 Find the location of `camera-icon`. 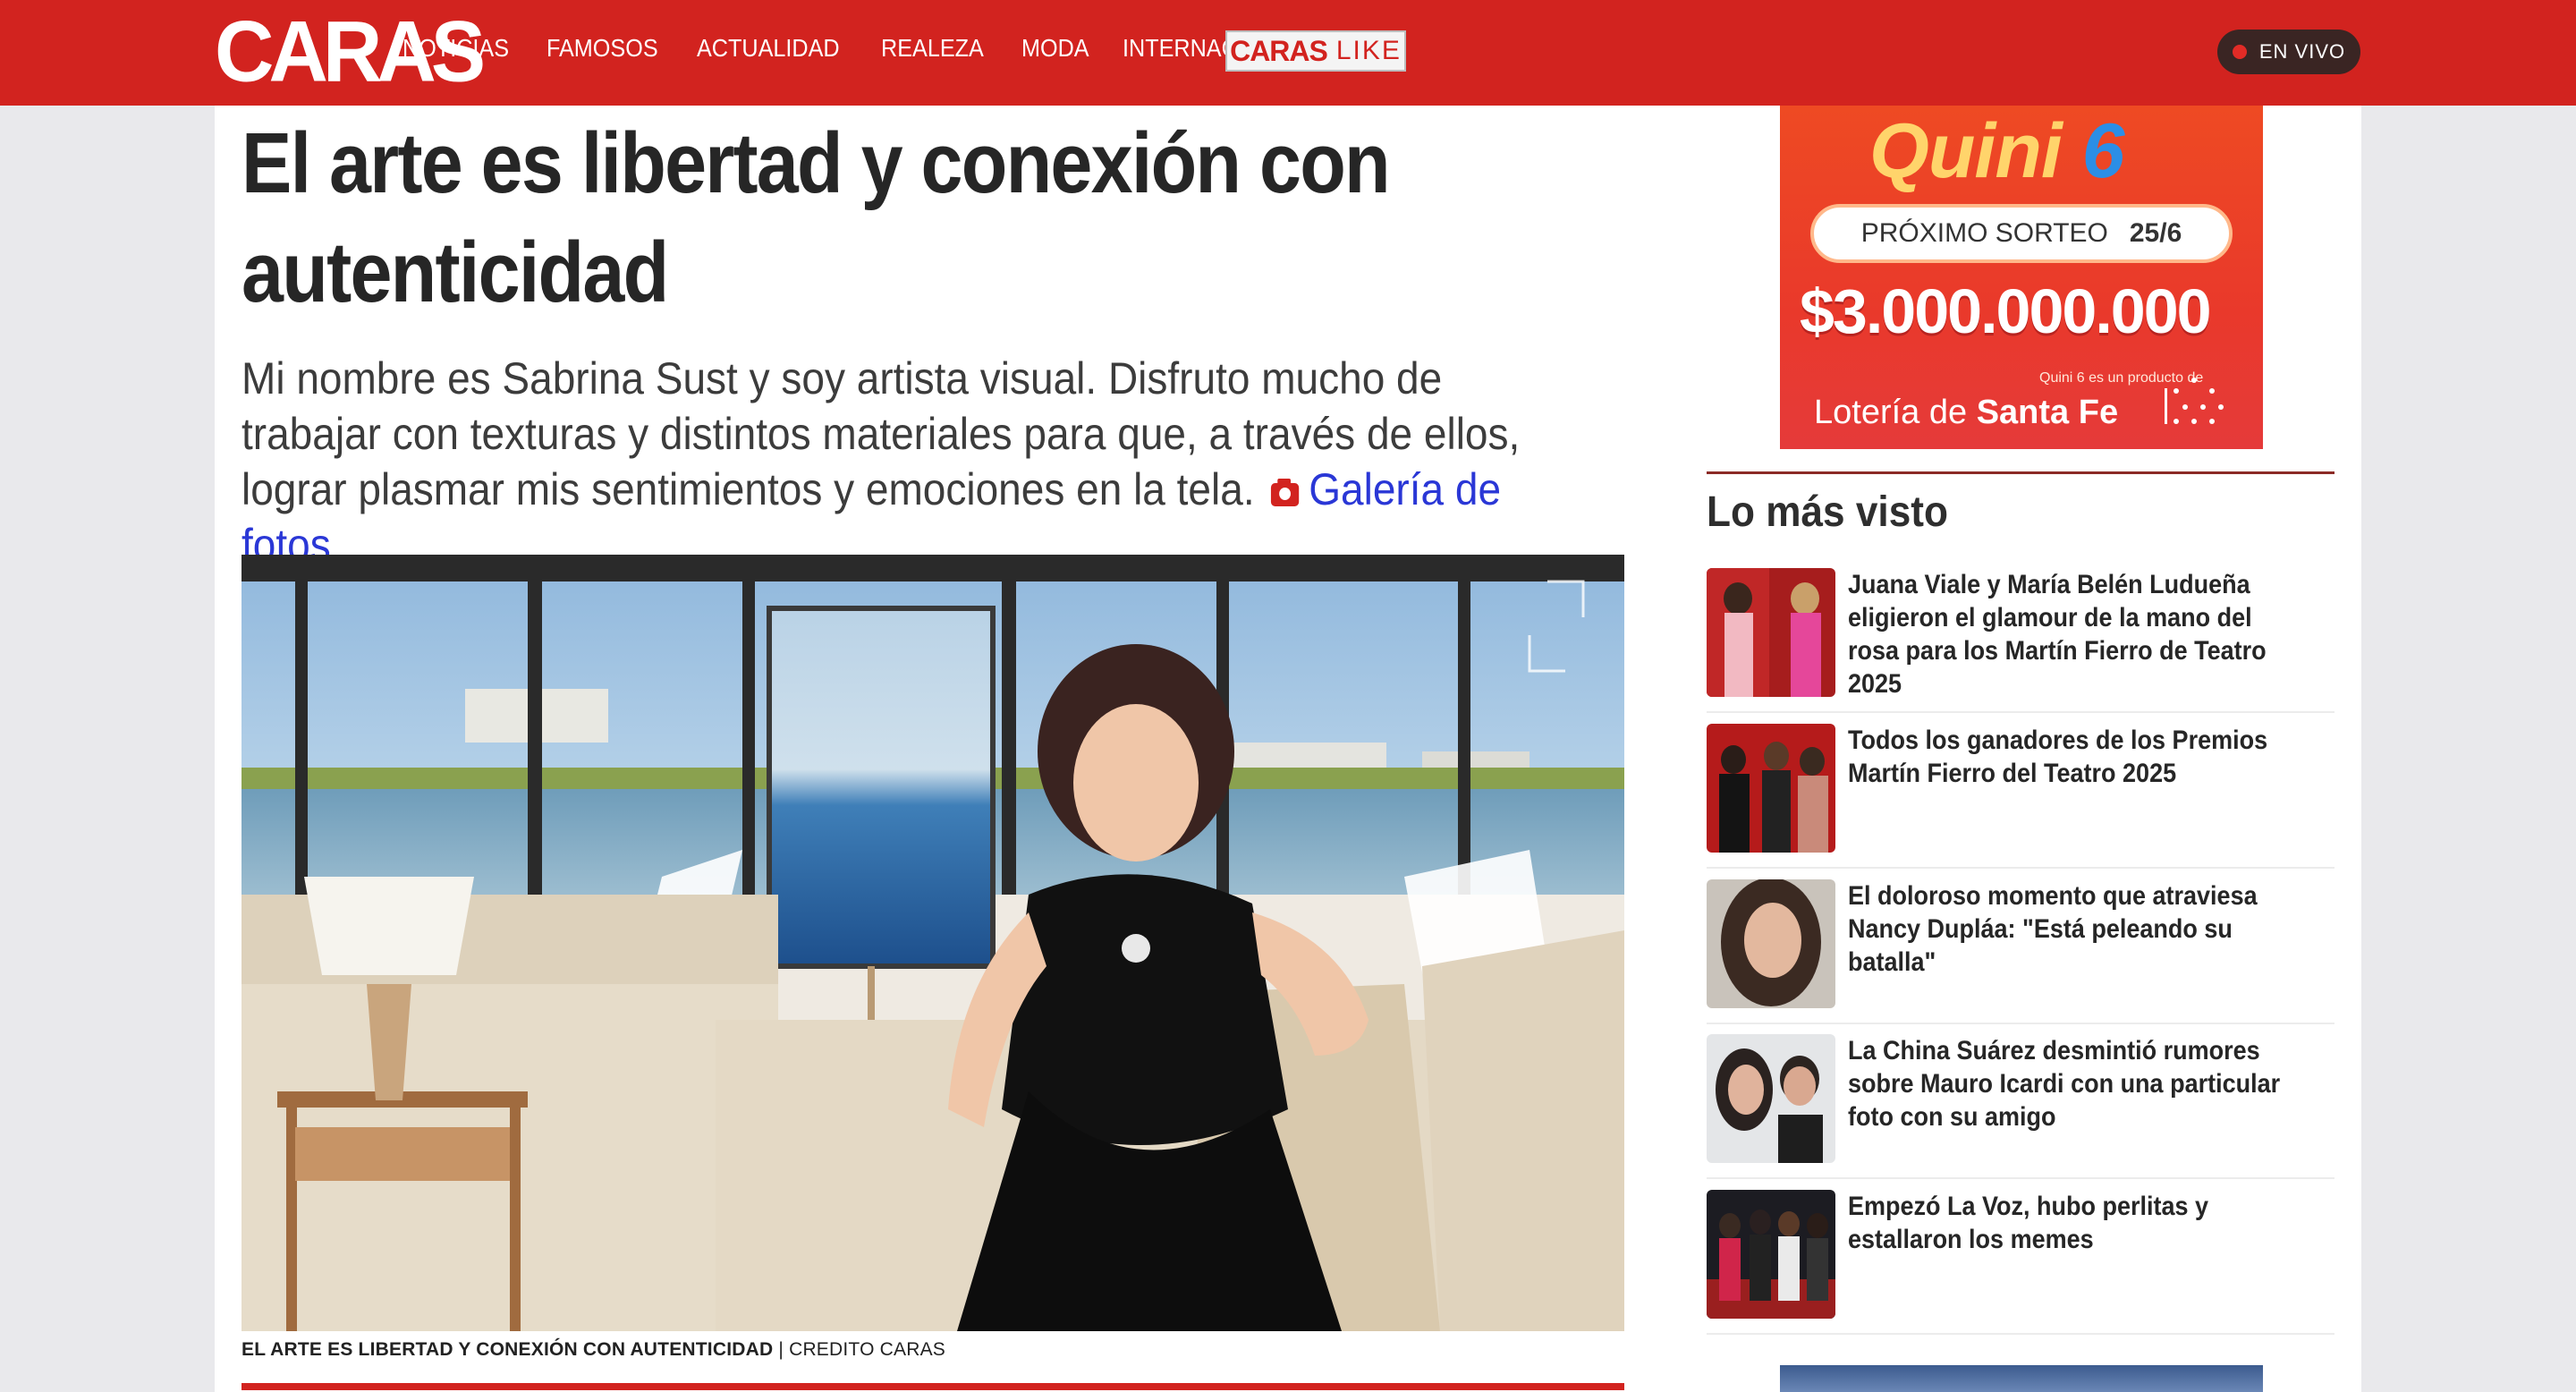

camera-icon is located at coordinates (1285, 492).